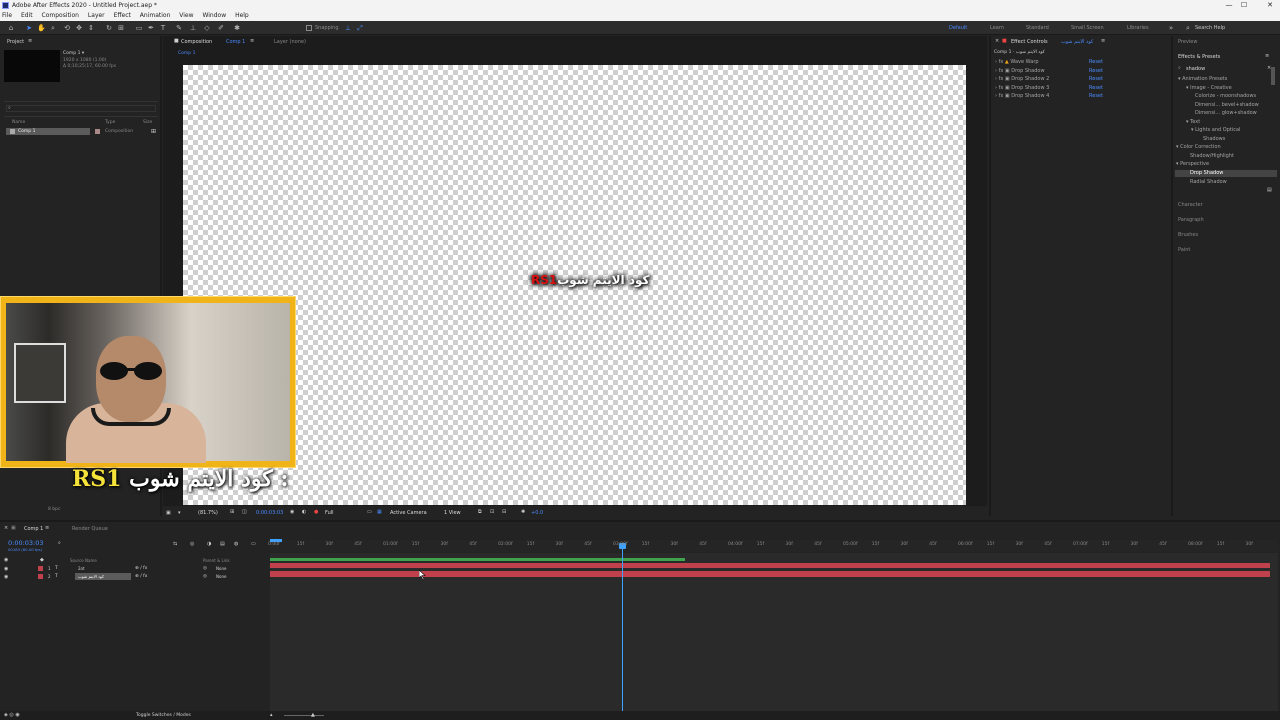 The width and height of the screenshot is (1280, 720). I want to click on effects-scrollbar, so click(1273, 76).